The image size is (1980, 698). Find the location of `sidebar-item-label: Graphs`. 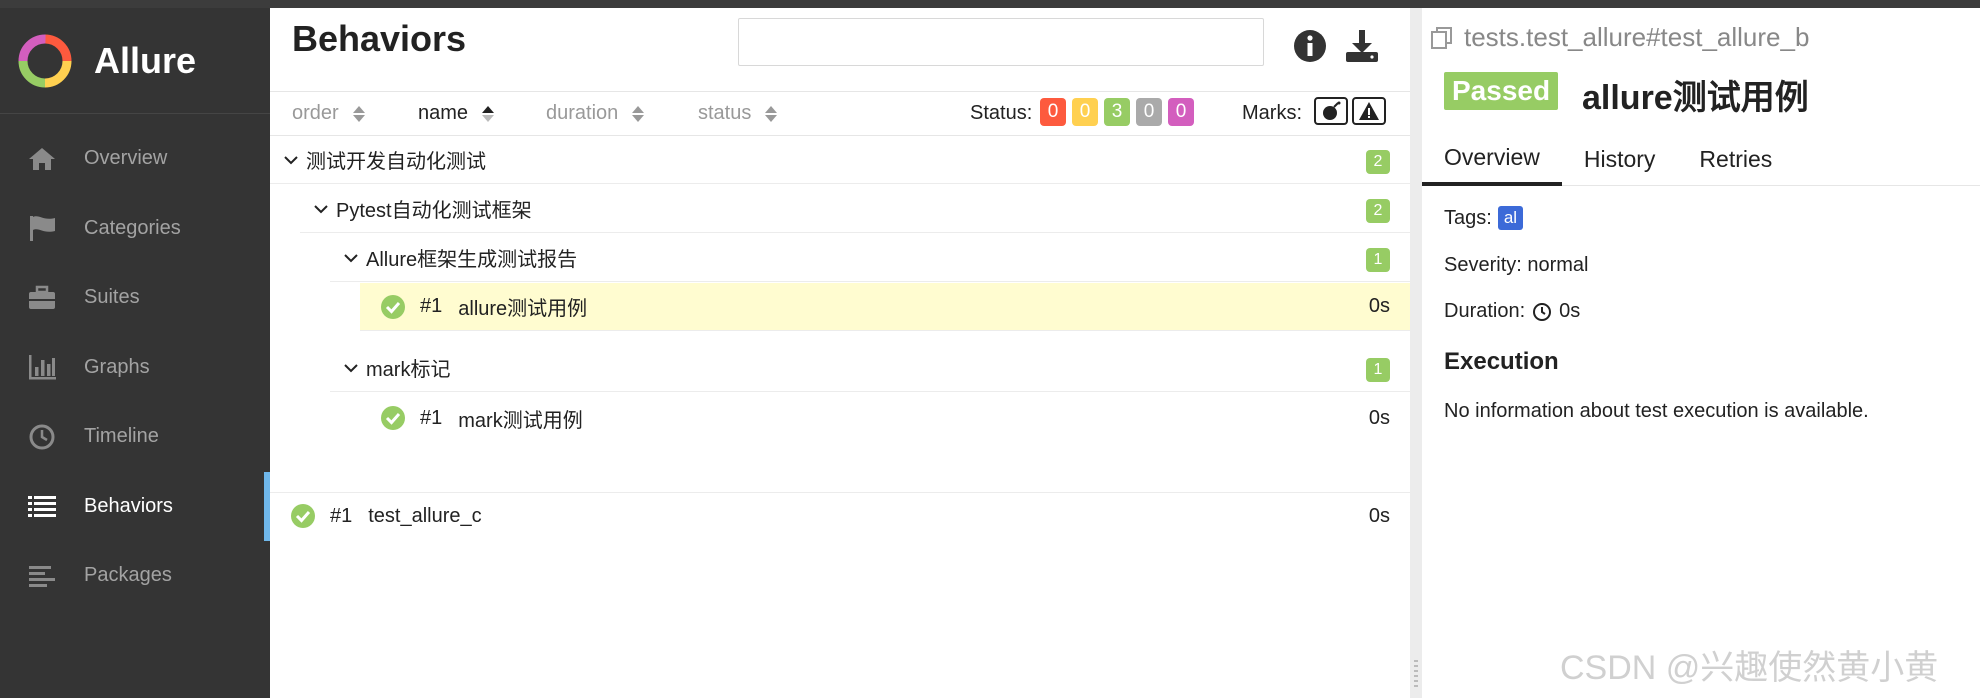

sidebar-item-label: Graphs is located at coordinates (117, 366).